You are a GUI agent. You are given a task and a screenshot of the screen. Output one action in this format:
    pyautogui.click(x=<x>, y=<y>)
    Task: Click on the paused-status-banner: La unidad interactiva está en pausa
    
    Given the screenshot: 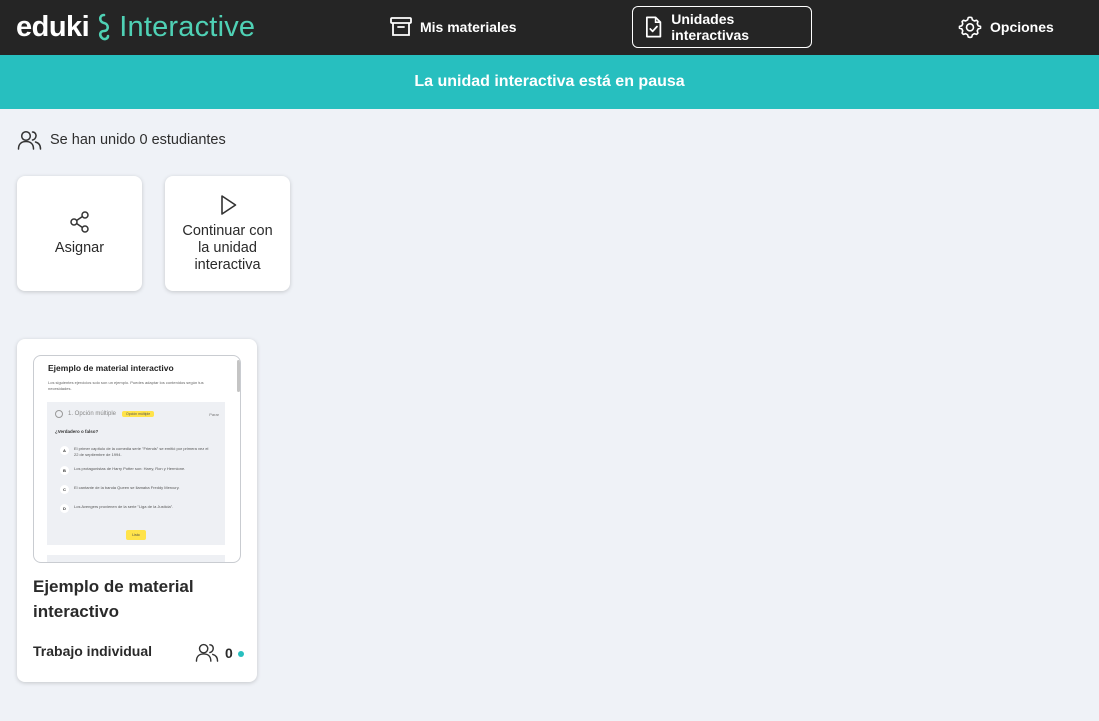 What is the action you would take?
    pyautogui.click(x=549, y=82)
    